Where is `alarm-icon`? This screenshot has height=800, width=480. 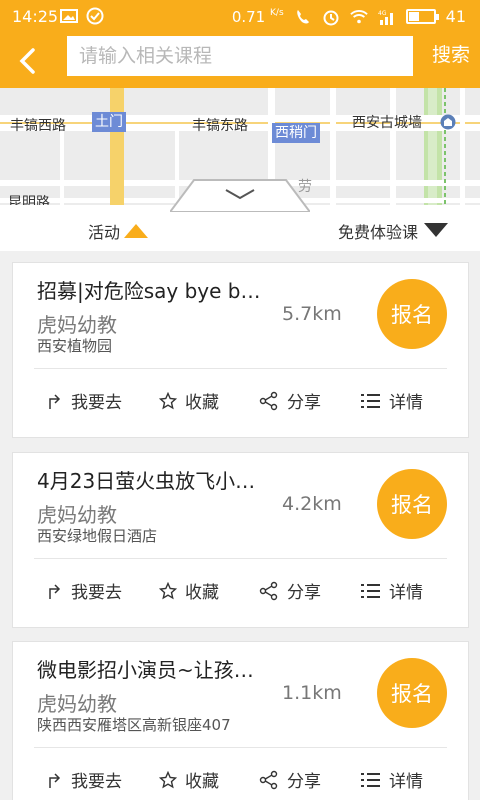 alarm-icon is located at coordinates (331, 17).